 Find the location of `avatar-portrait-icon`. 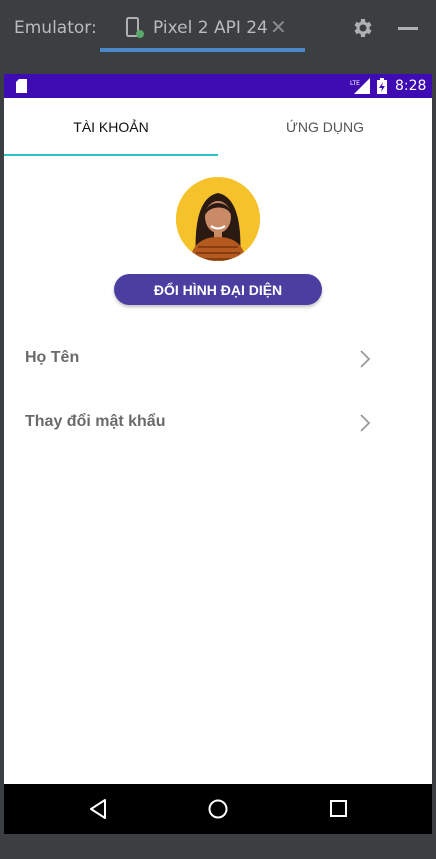

avatar-portrait-icon is located at coordinates (218, 219).